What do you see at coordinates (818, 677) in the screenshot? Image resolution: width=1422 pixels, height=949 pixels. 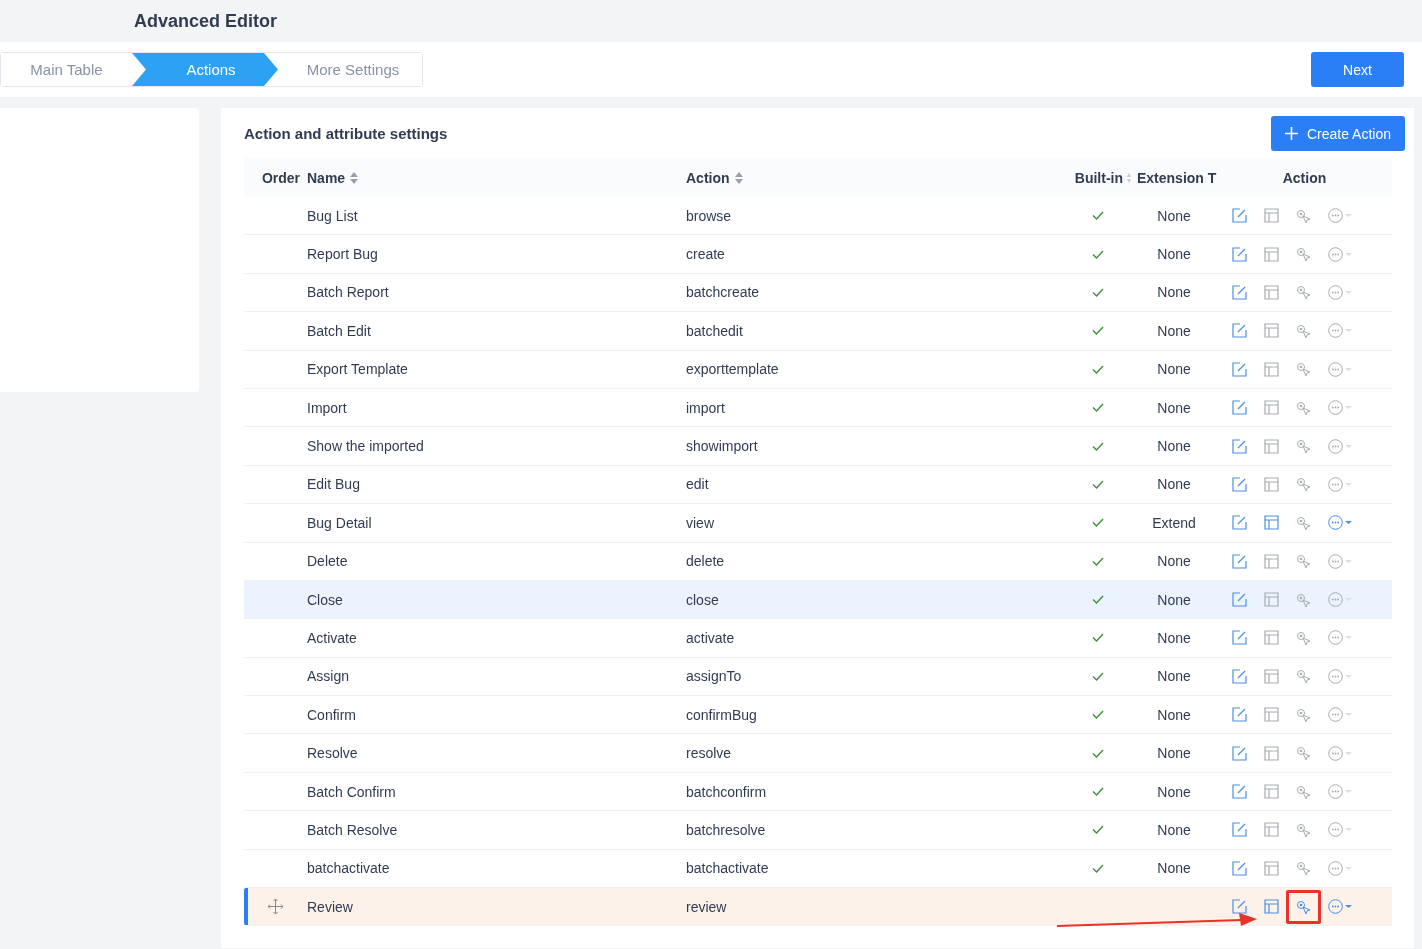 I see `table-row: Assign assignTo None` at bounding box center [818, 677].